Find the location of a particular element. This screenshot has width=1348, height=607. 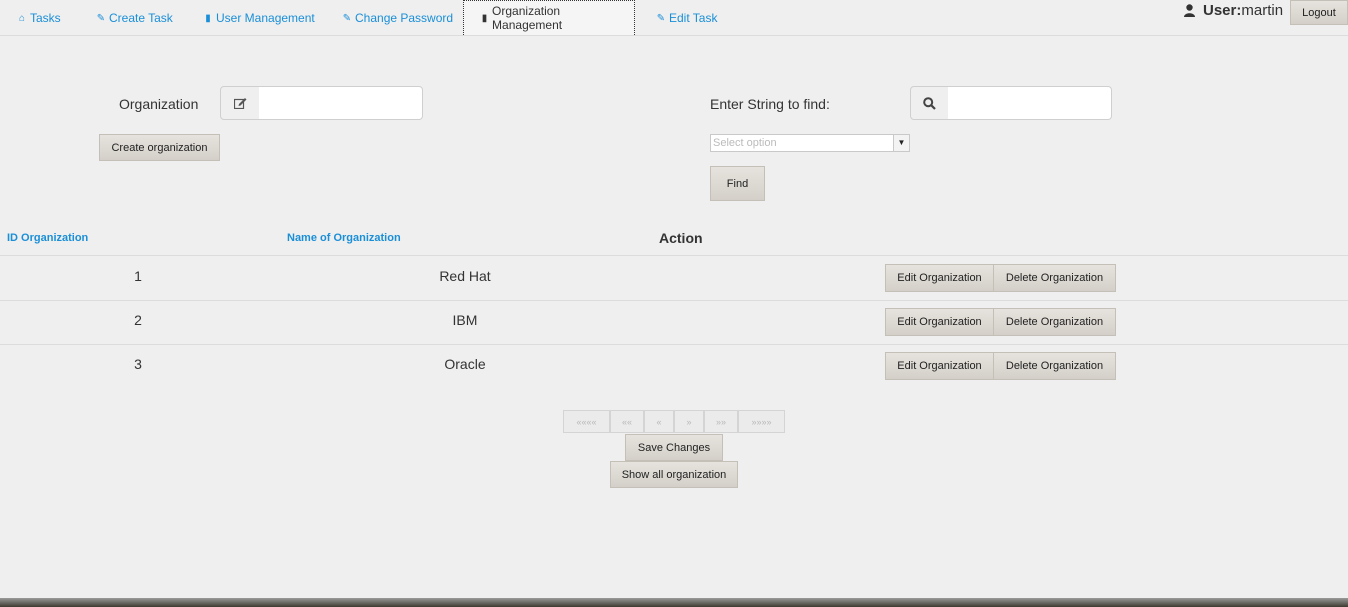

search-option-select: Select option ▼ is located at coordinates (810, 143).